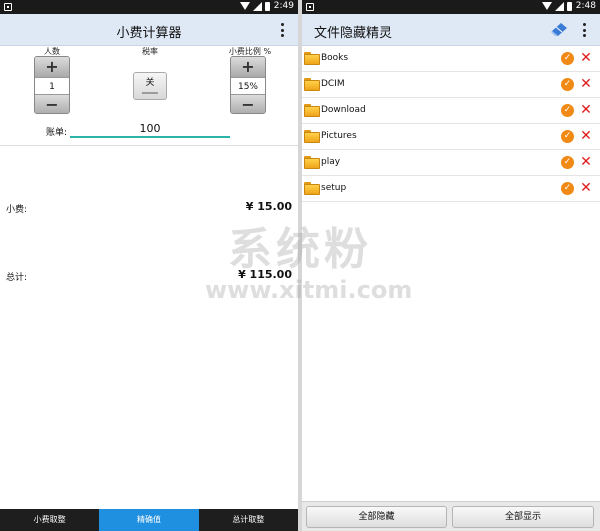 This screenshot has height=531, width=600. I want to click on bill-label: 账单:, so click(57, 133).